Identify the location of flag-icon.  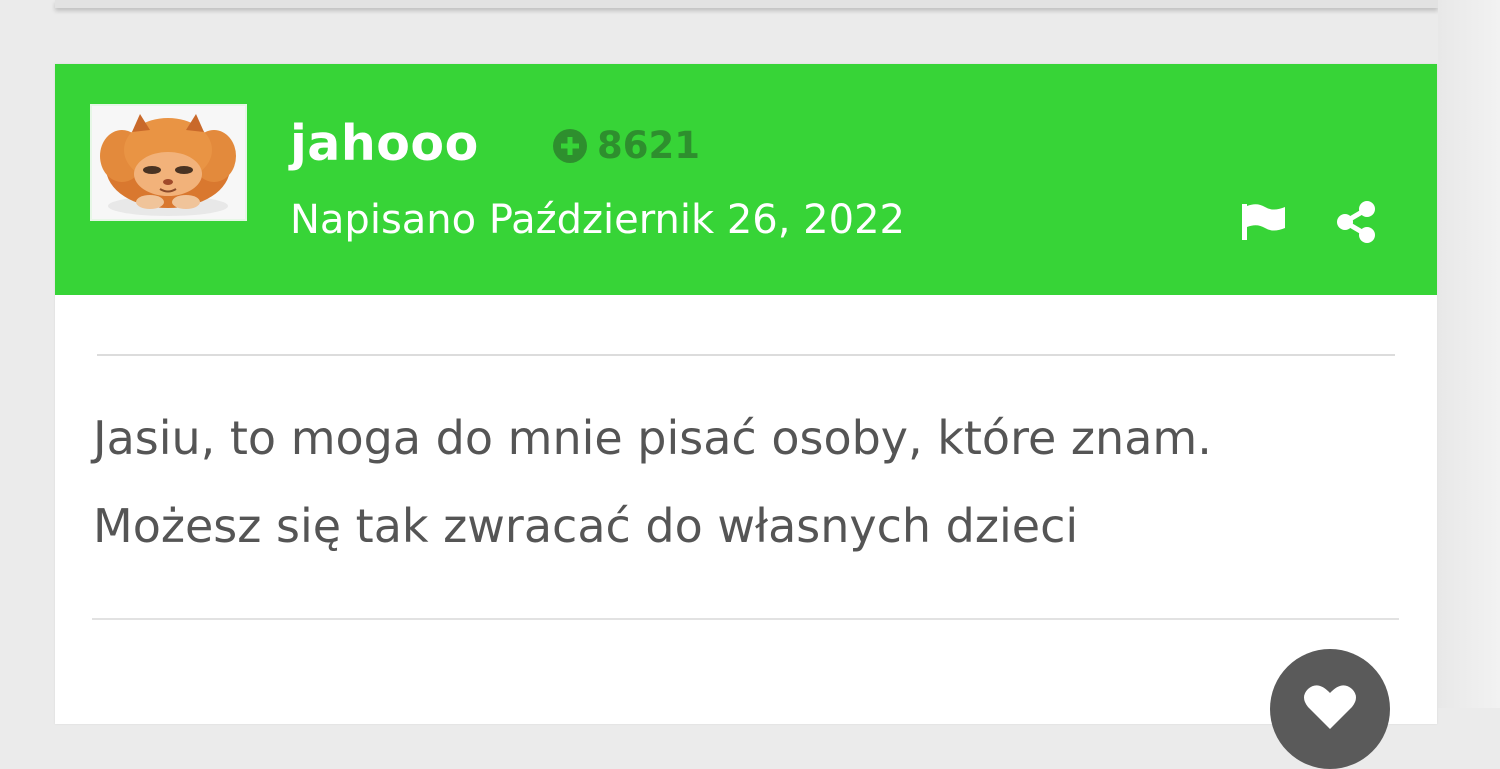
(1263, 222).